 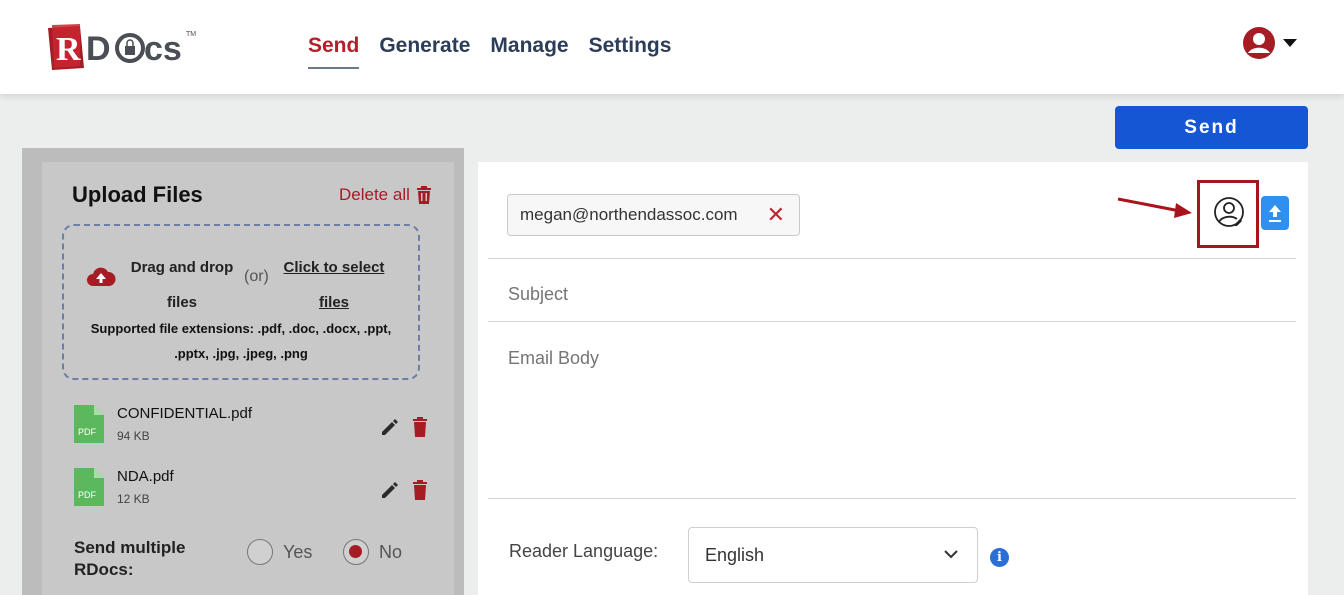 What do you see at coordinates (298, 551) in the screenshot?
I see `radio-yes-label: Yes` at bounding box center [298, 551].